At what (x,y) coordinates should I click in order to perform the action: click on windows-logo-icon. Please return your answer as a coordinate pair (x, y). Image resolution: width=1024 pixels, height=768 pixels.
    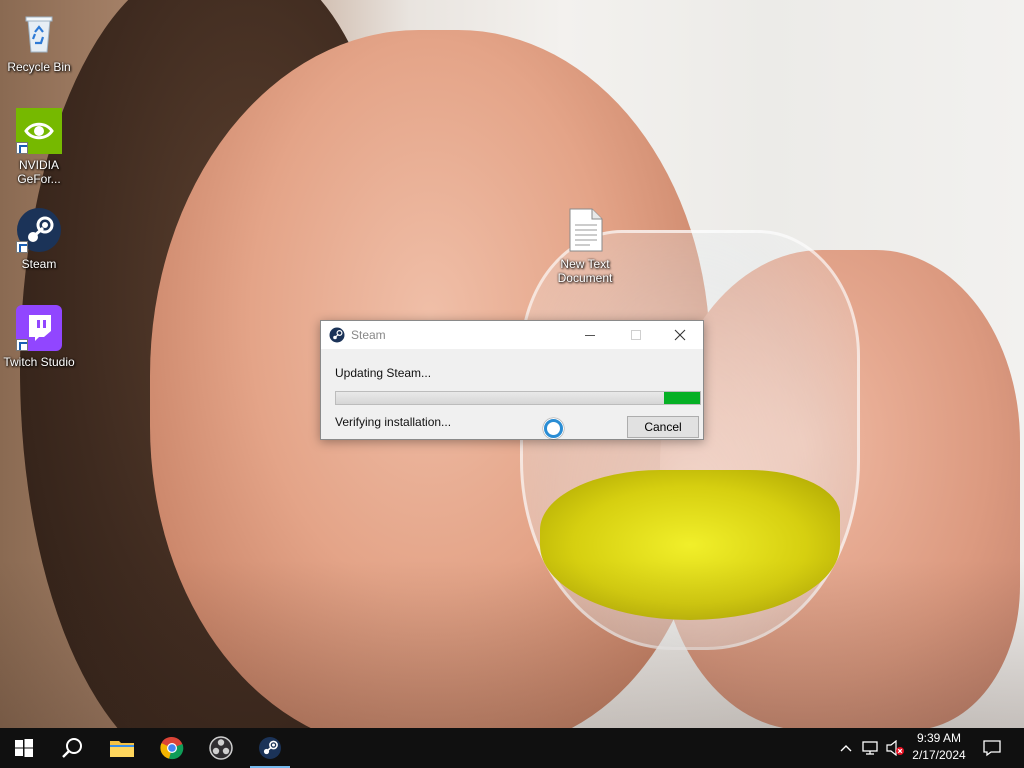
    Looking at the image, I should click on (24, 748).